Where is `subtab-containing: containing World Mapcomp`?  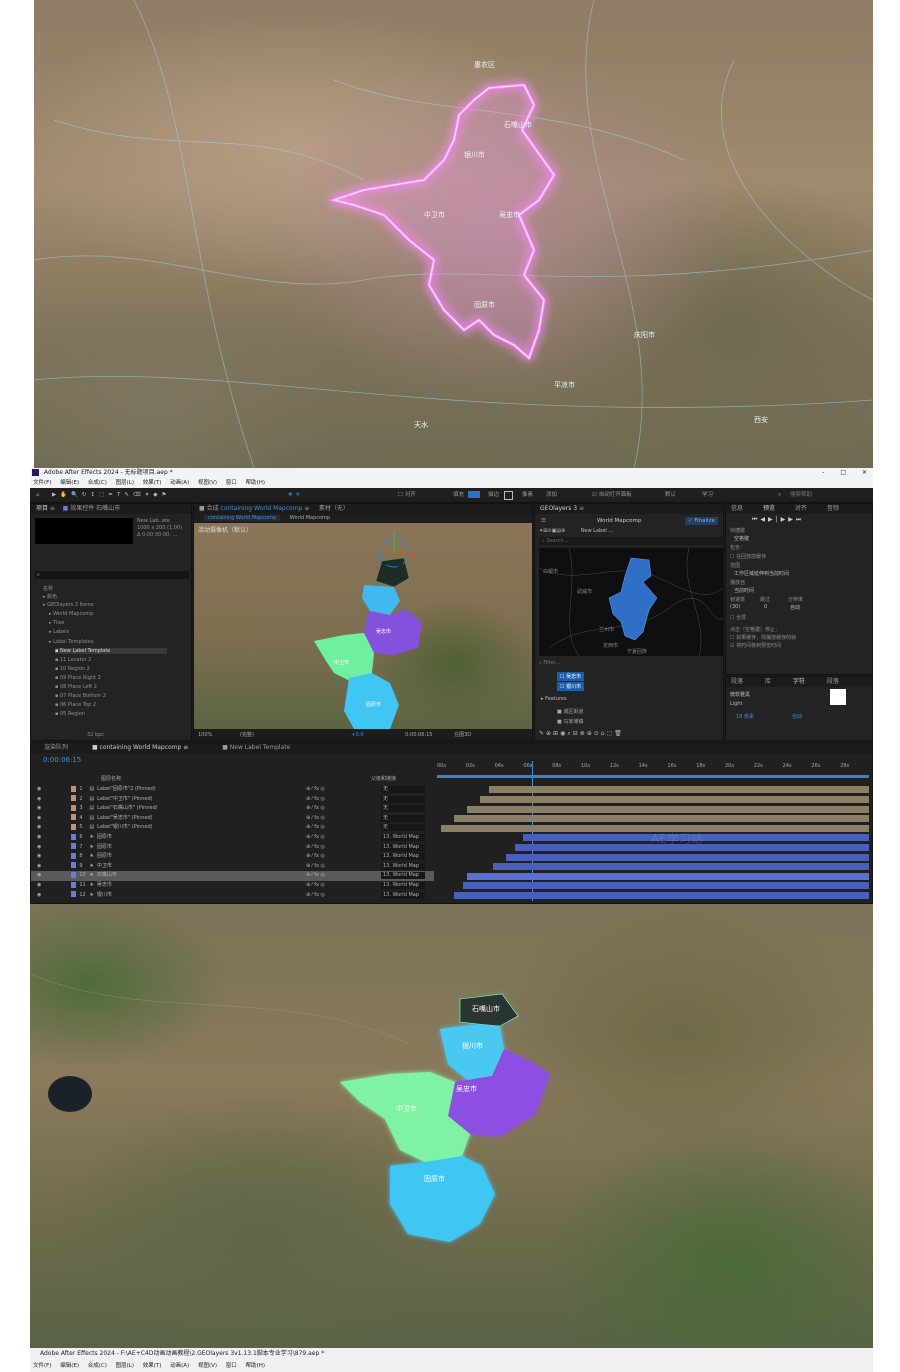
subtab-containing: containing World Mapcomp is located at coordinates (242, 518).